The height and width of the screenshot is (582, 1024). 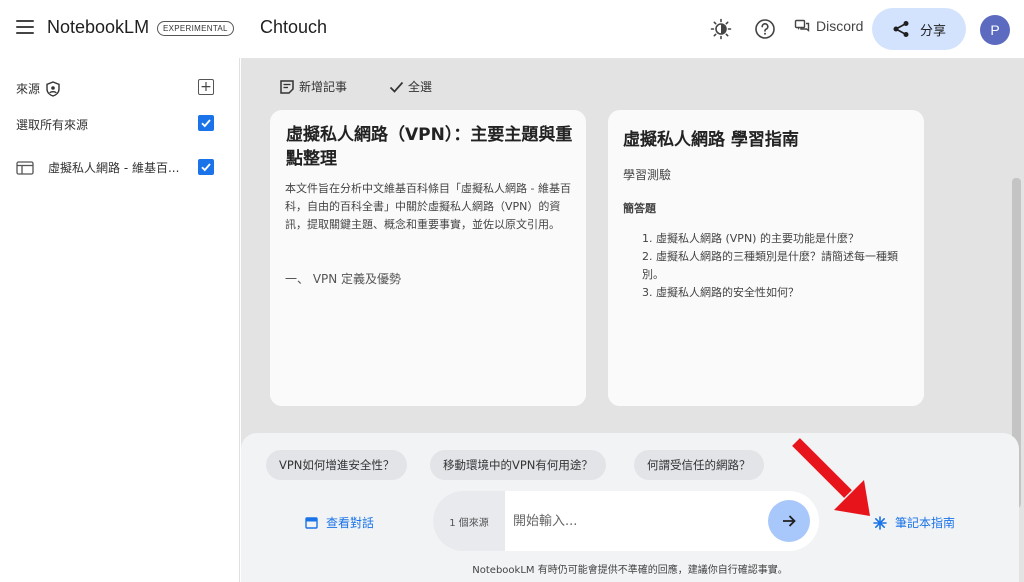 I want to click on arrow-right-icon, so click(x=789, y=521).